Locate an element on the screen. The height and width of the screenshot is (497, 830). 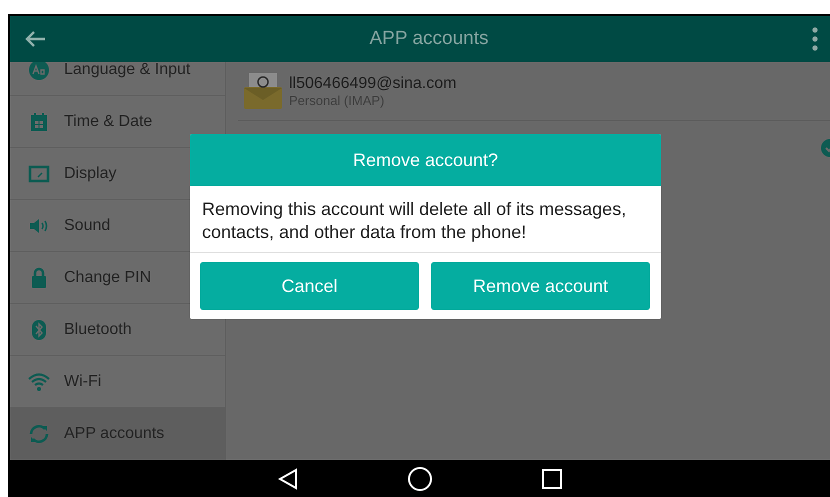
back-icon is located at coordinates (288, 479).